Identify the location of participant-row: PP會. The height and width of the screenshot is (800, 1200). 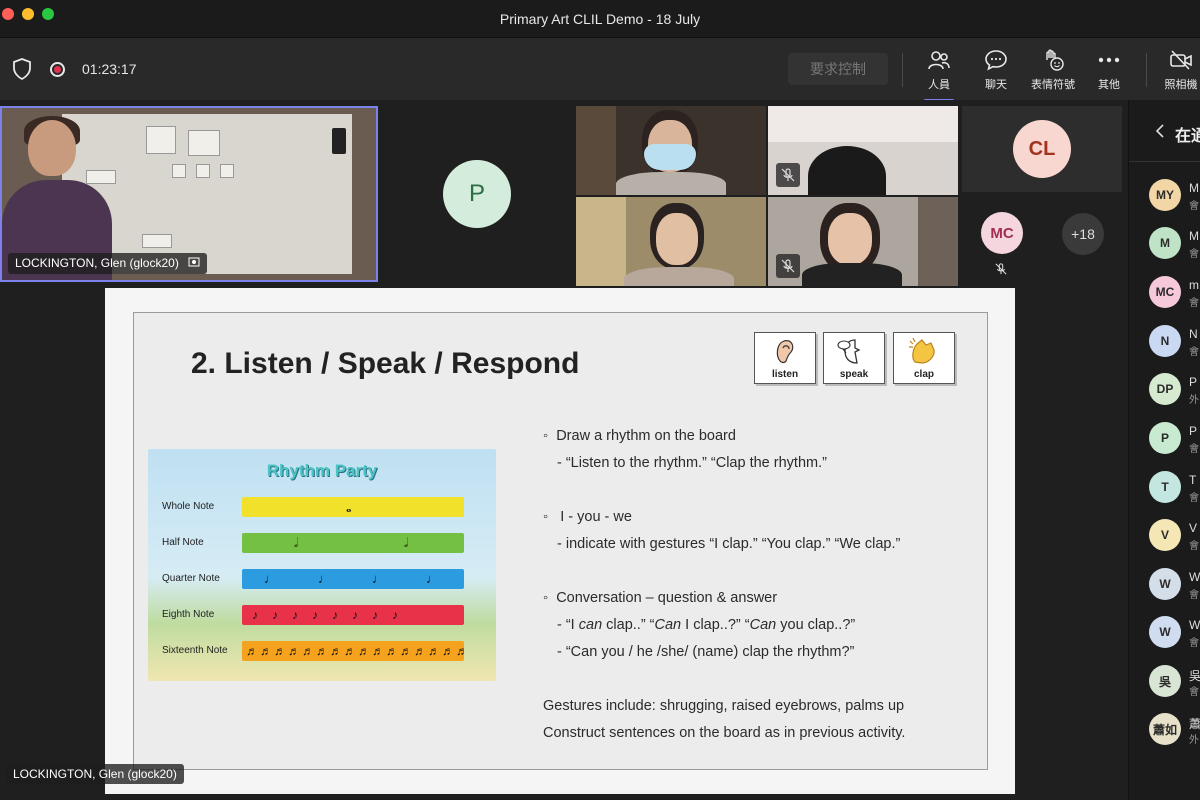
(1164, 438).